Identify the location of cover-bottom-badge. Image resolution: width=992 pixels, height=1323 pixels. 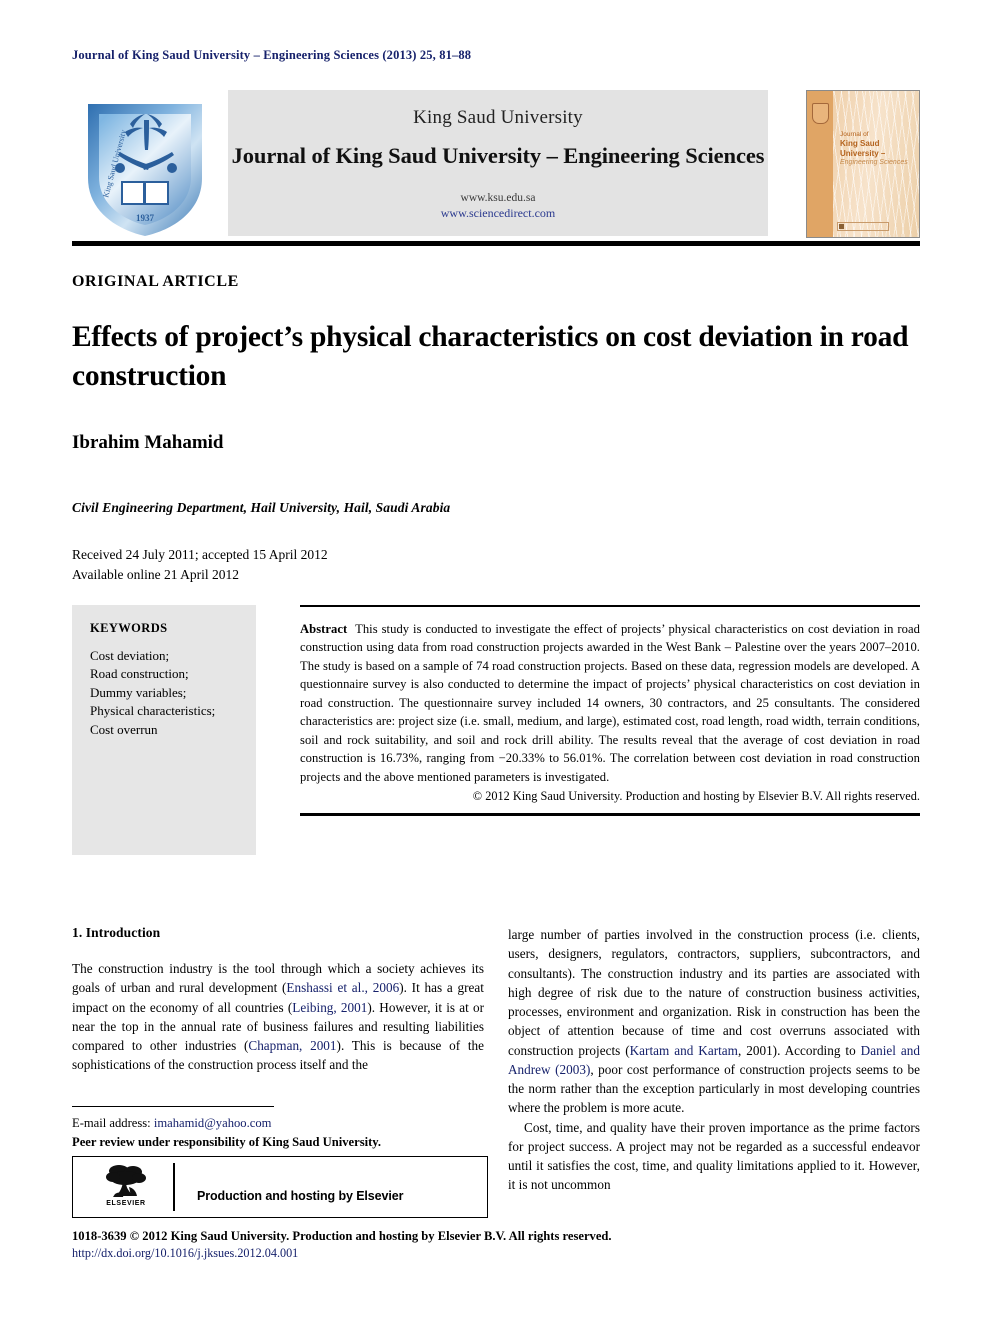
(863, 226).